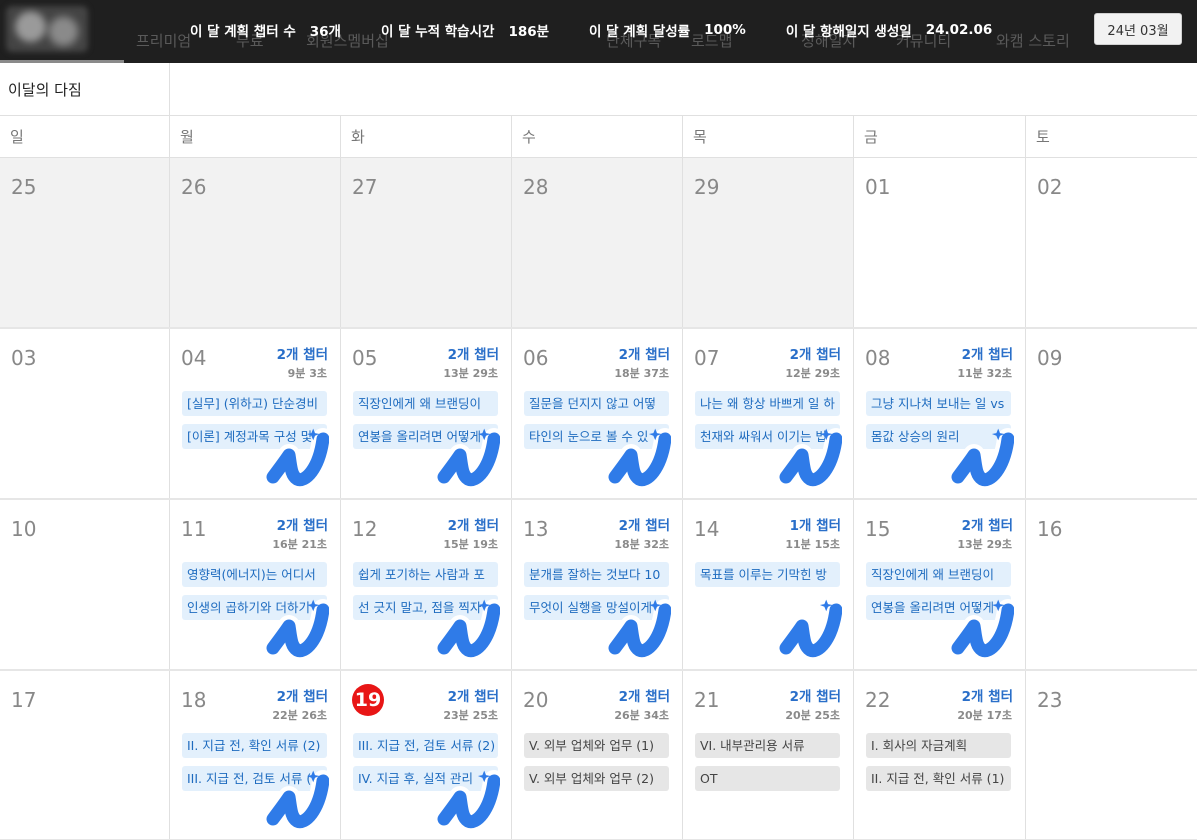  What do you see at coordinates (878, 187) in the screenshot?
I see `date-number: 01` at bounding box center [878, 187].